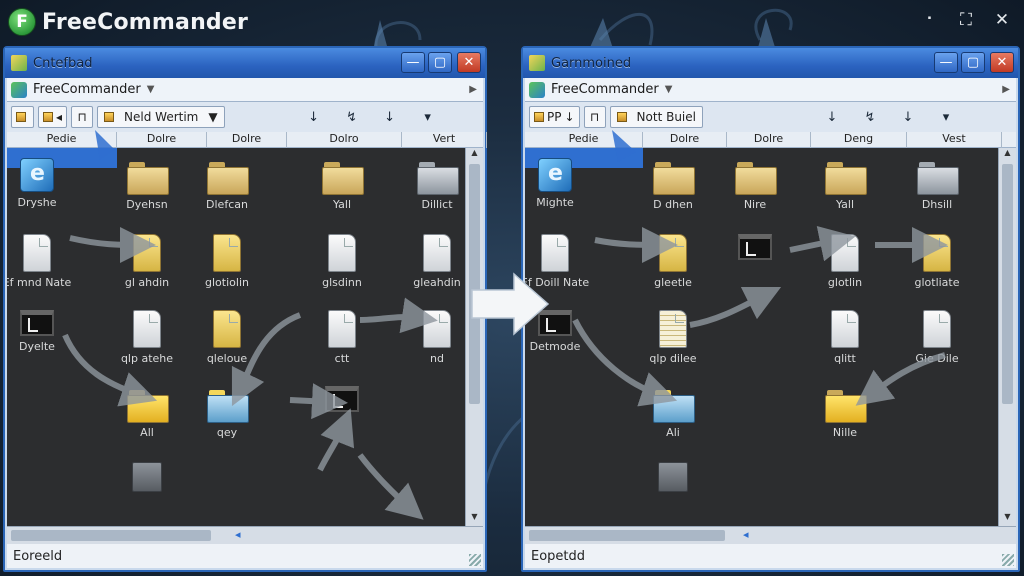 This screenshot has width=1024, height=576. I want to click on file-item: glsdinn, so click(342, 261).